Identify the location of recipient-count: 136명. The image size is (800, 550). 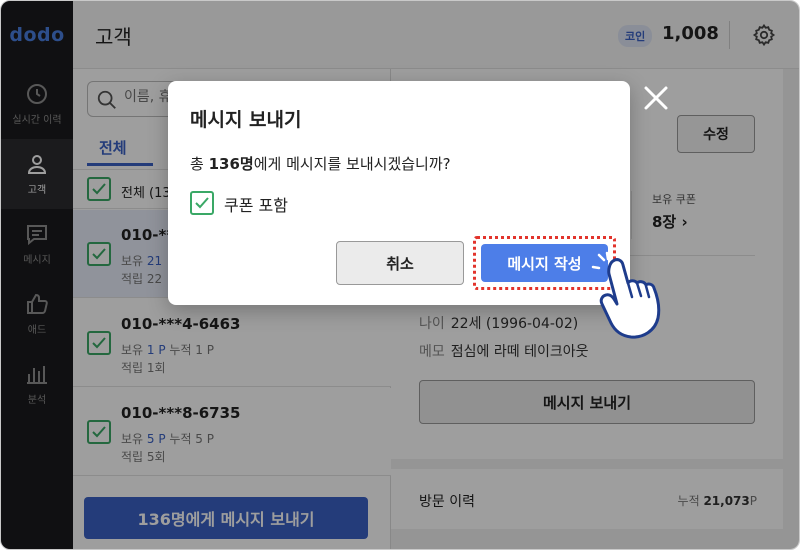
(231, 164).